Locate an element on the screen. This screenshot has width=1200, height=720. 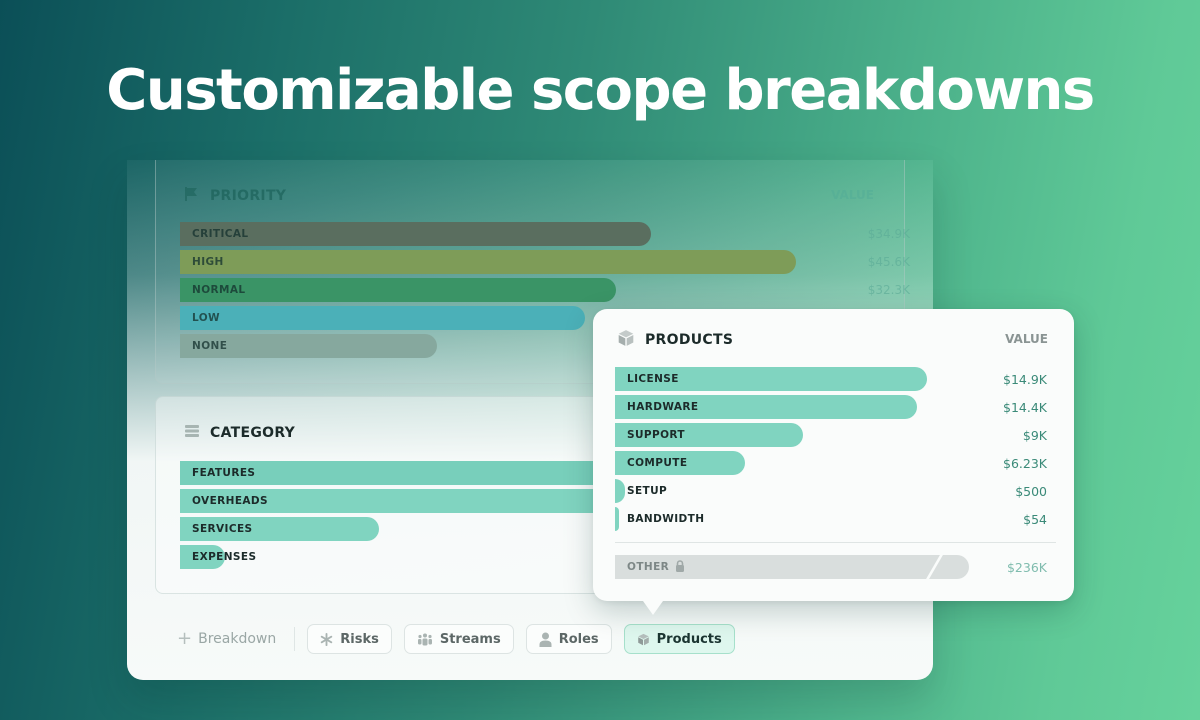
hero-title: Customizable scope breakdowns is located at coordinates (600, 90).